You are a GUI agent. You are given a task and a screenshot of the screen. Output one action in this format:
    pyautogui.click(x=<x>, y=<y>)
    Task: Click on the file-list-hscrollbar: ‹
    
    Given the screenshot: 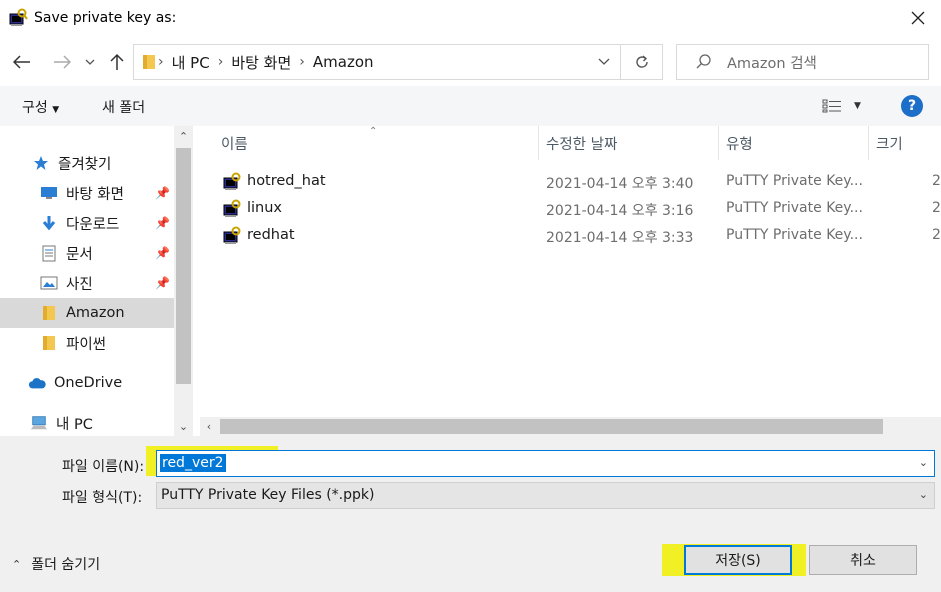 What is the action you would take?
    pyautogui.click(x=570, y=426)
    